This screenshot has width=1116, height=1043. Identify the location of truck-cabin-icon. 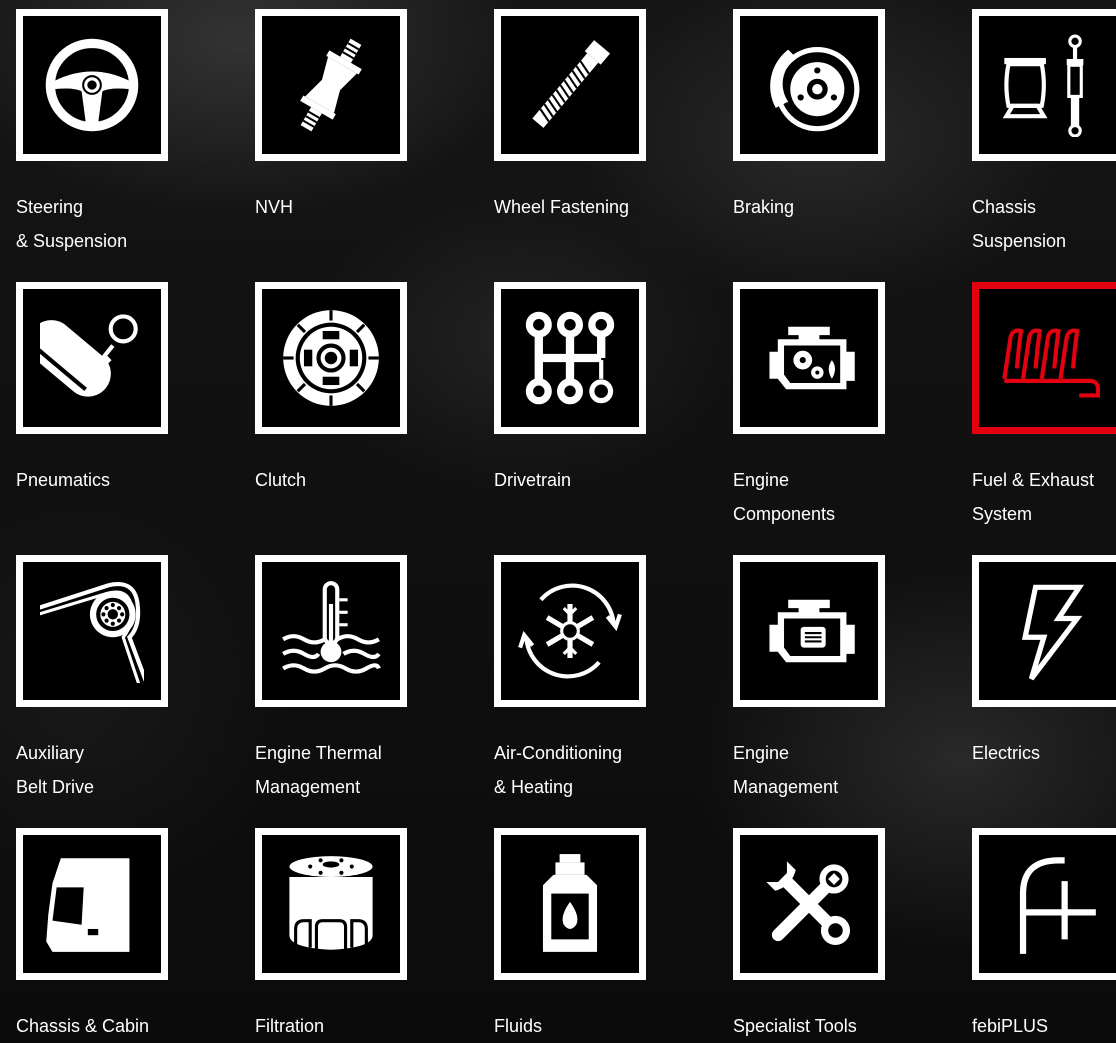
(88, 905).